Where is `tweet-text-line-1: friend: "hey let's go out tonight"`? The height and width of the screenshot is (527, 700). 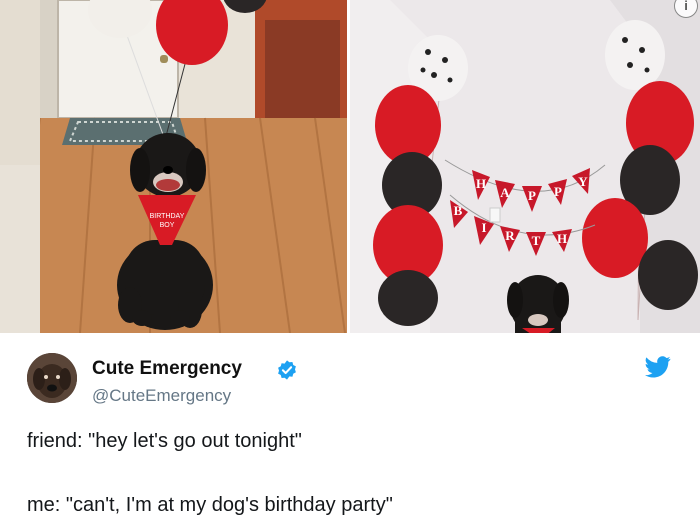 tweet-text-line-1: friend: "hey let's go out tonight" is located at coordinates (164, 441).